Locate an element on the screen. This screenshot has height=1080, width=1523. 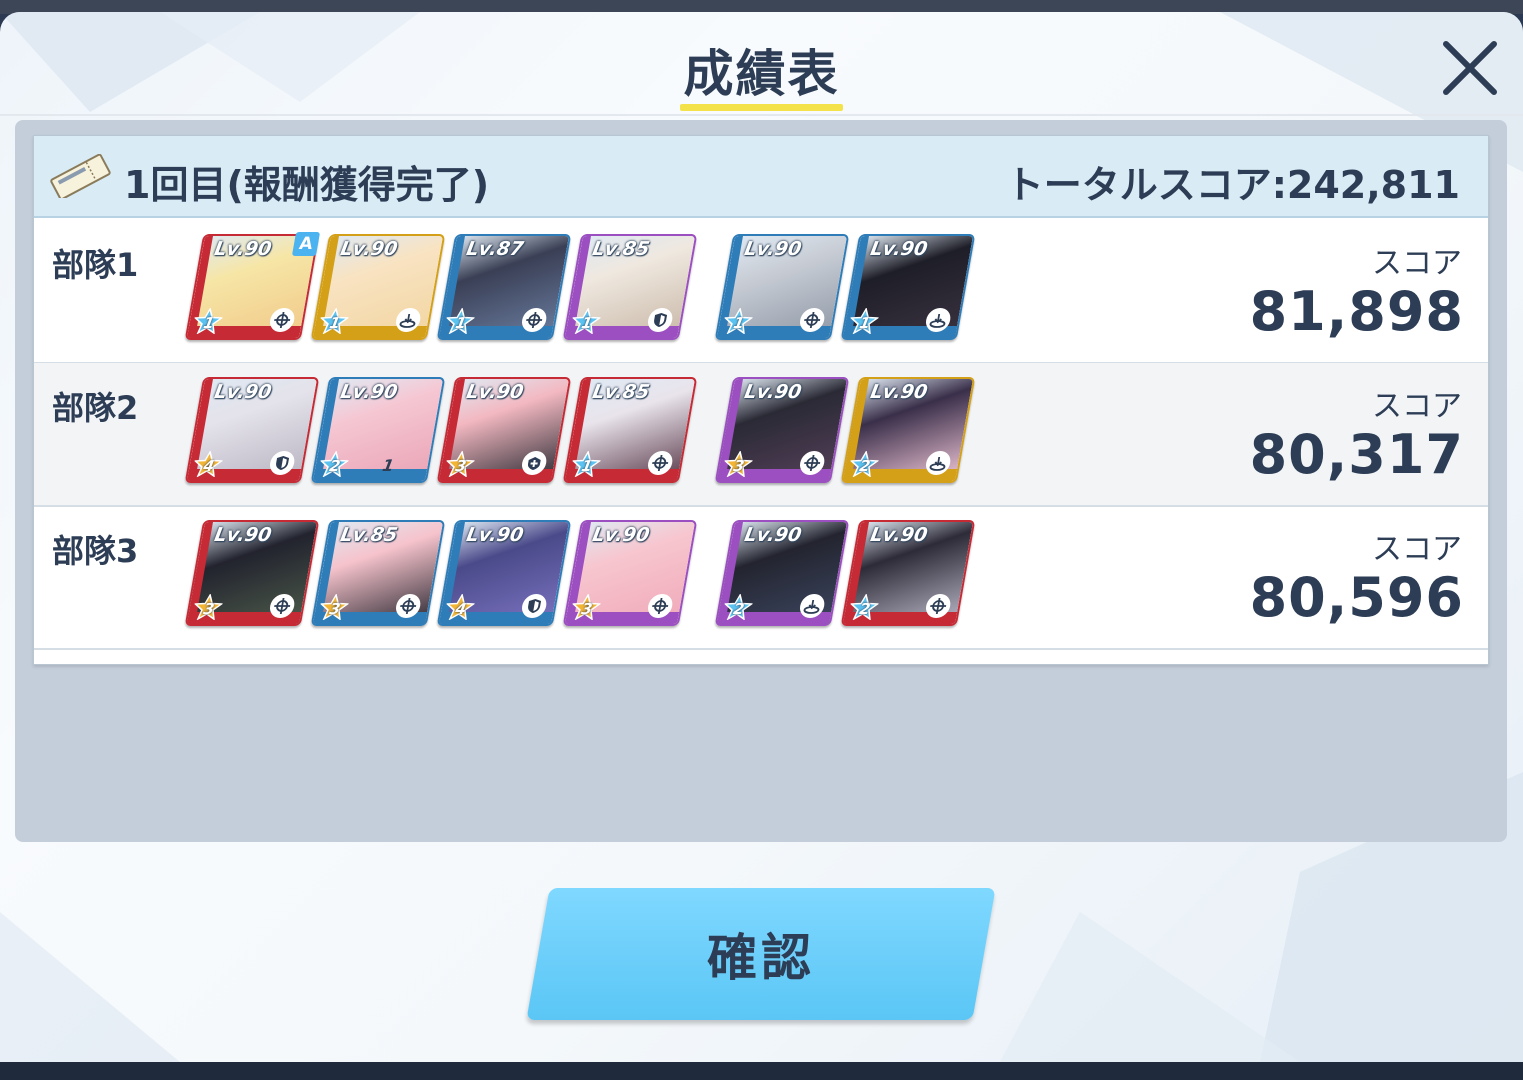
total-score: トータルスコア:242,811 is located at coordinates (1232, 185).